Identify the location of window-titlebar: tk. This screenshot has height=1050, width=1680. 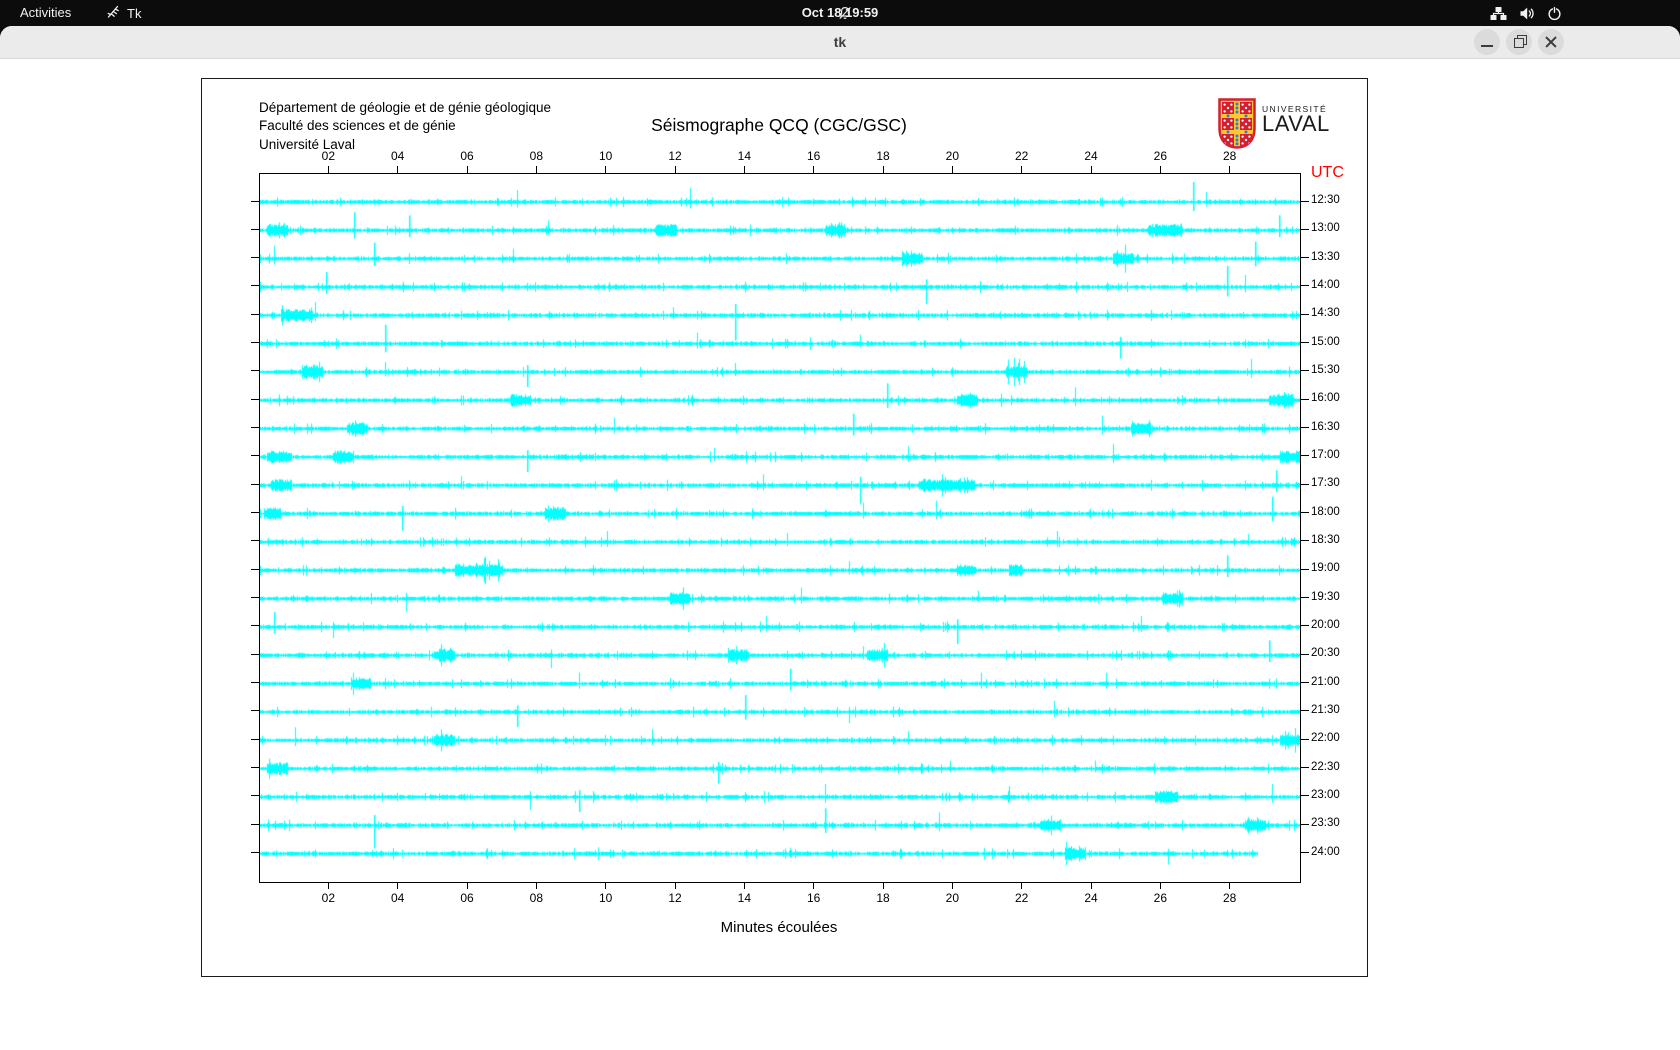
(840, 42).